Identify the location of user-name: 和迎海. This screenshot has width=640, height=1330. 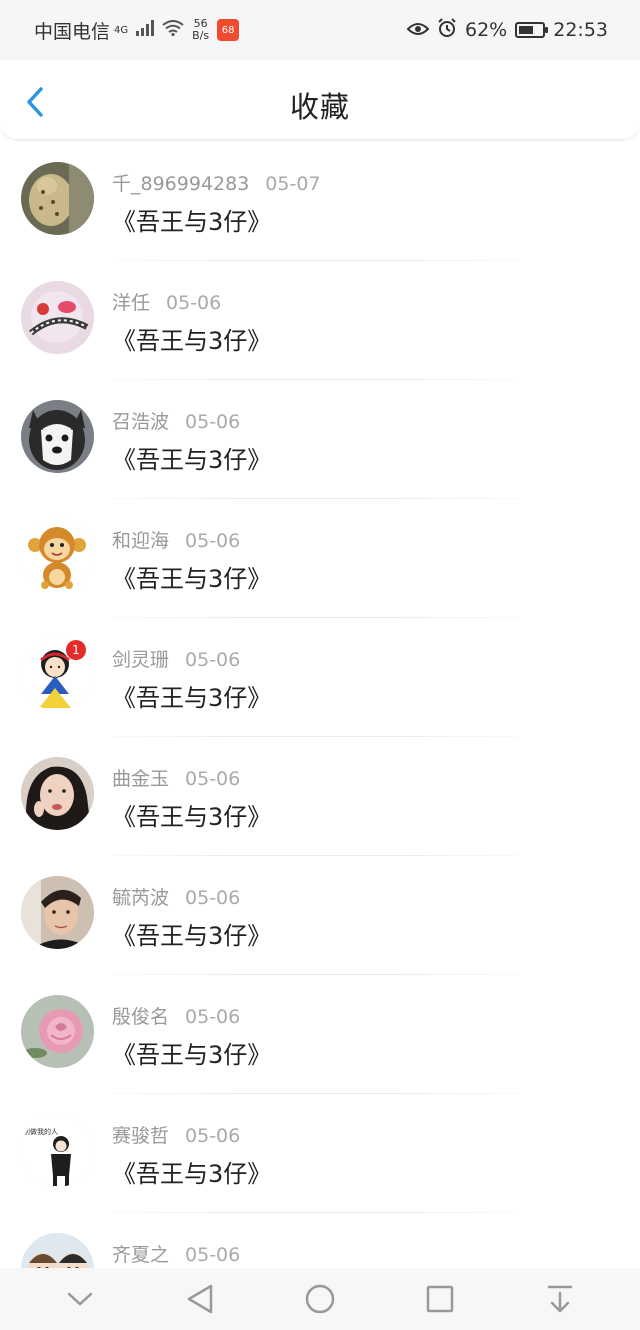
(141, 541).